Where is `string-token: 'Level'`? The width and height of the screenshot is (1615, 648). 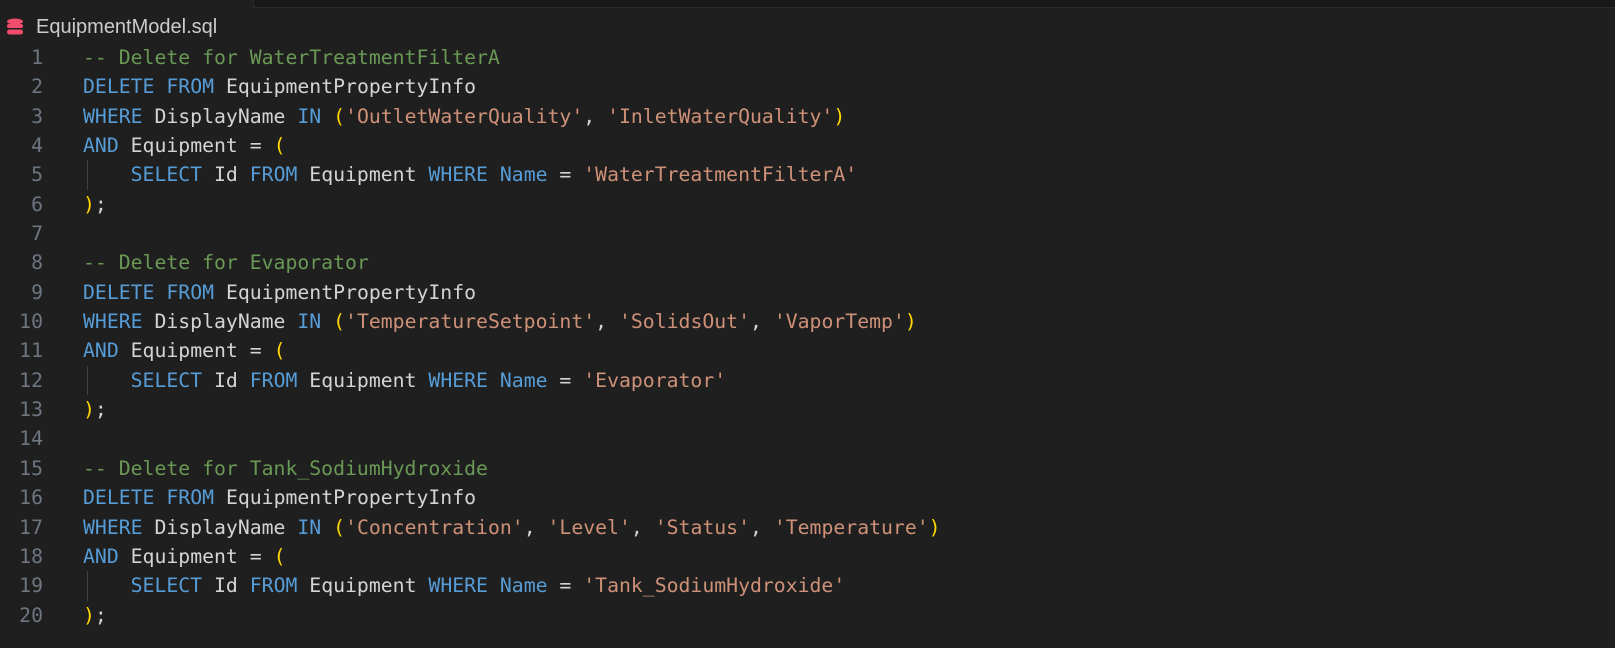 string-token: 'Level' is located at coordinates (589, 527).